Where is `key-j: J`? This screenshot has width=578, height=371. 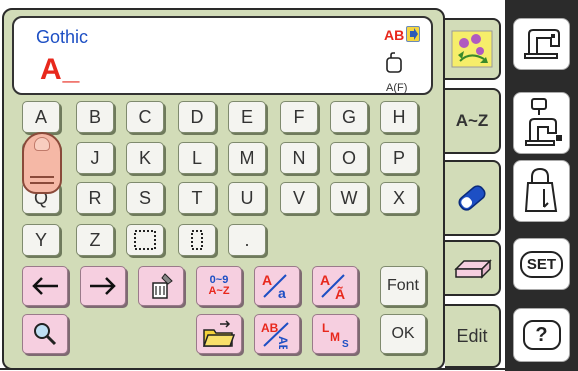
key-j: J is located at coordinates (95, 158).